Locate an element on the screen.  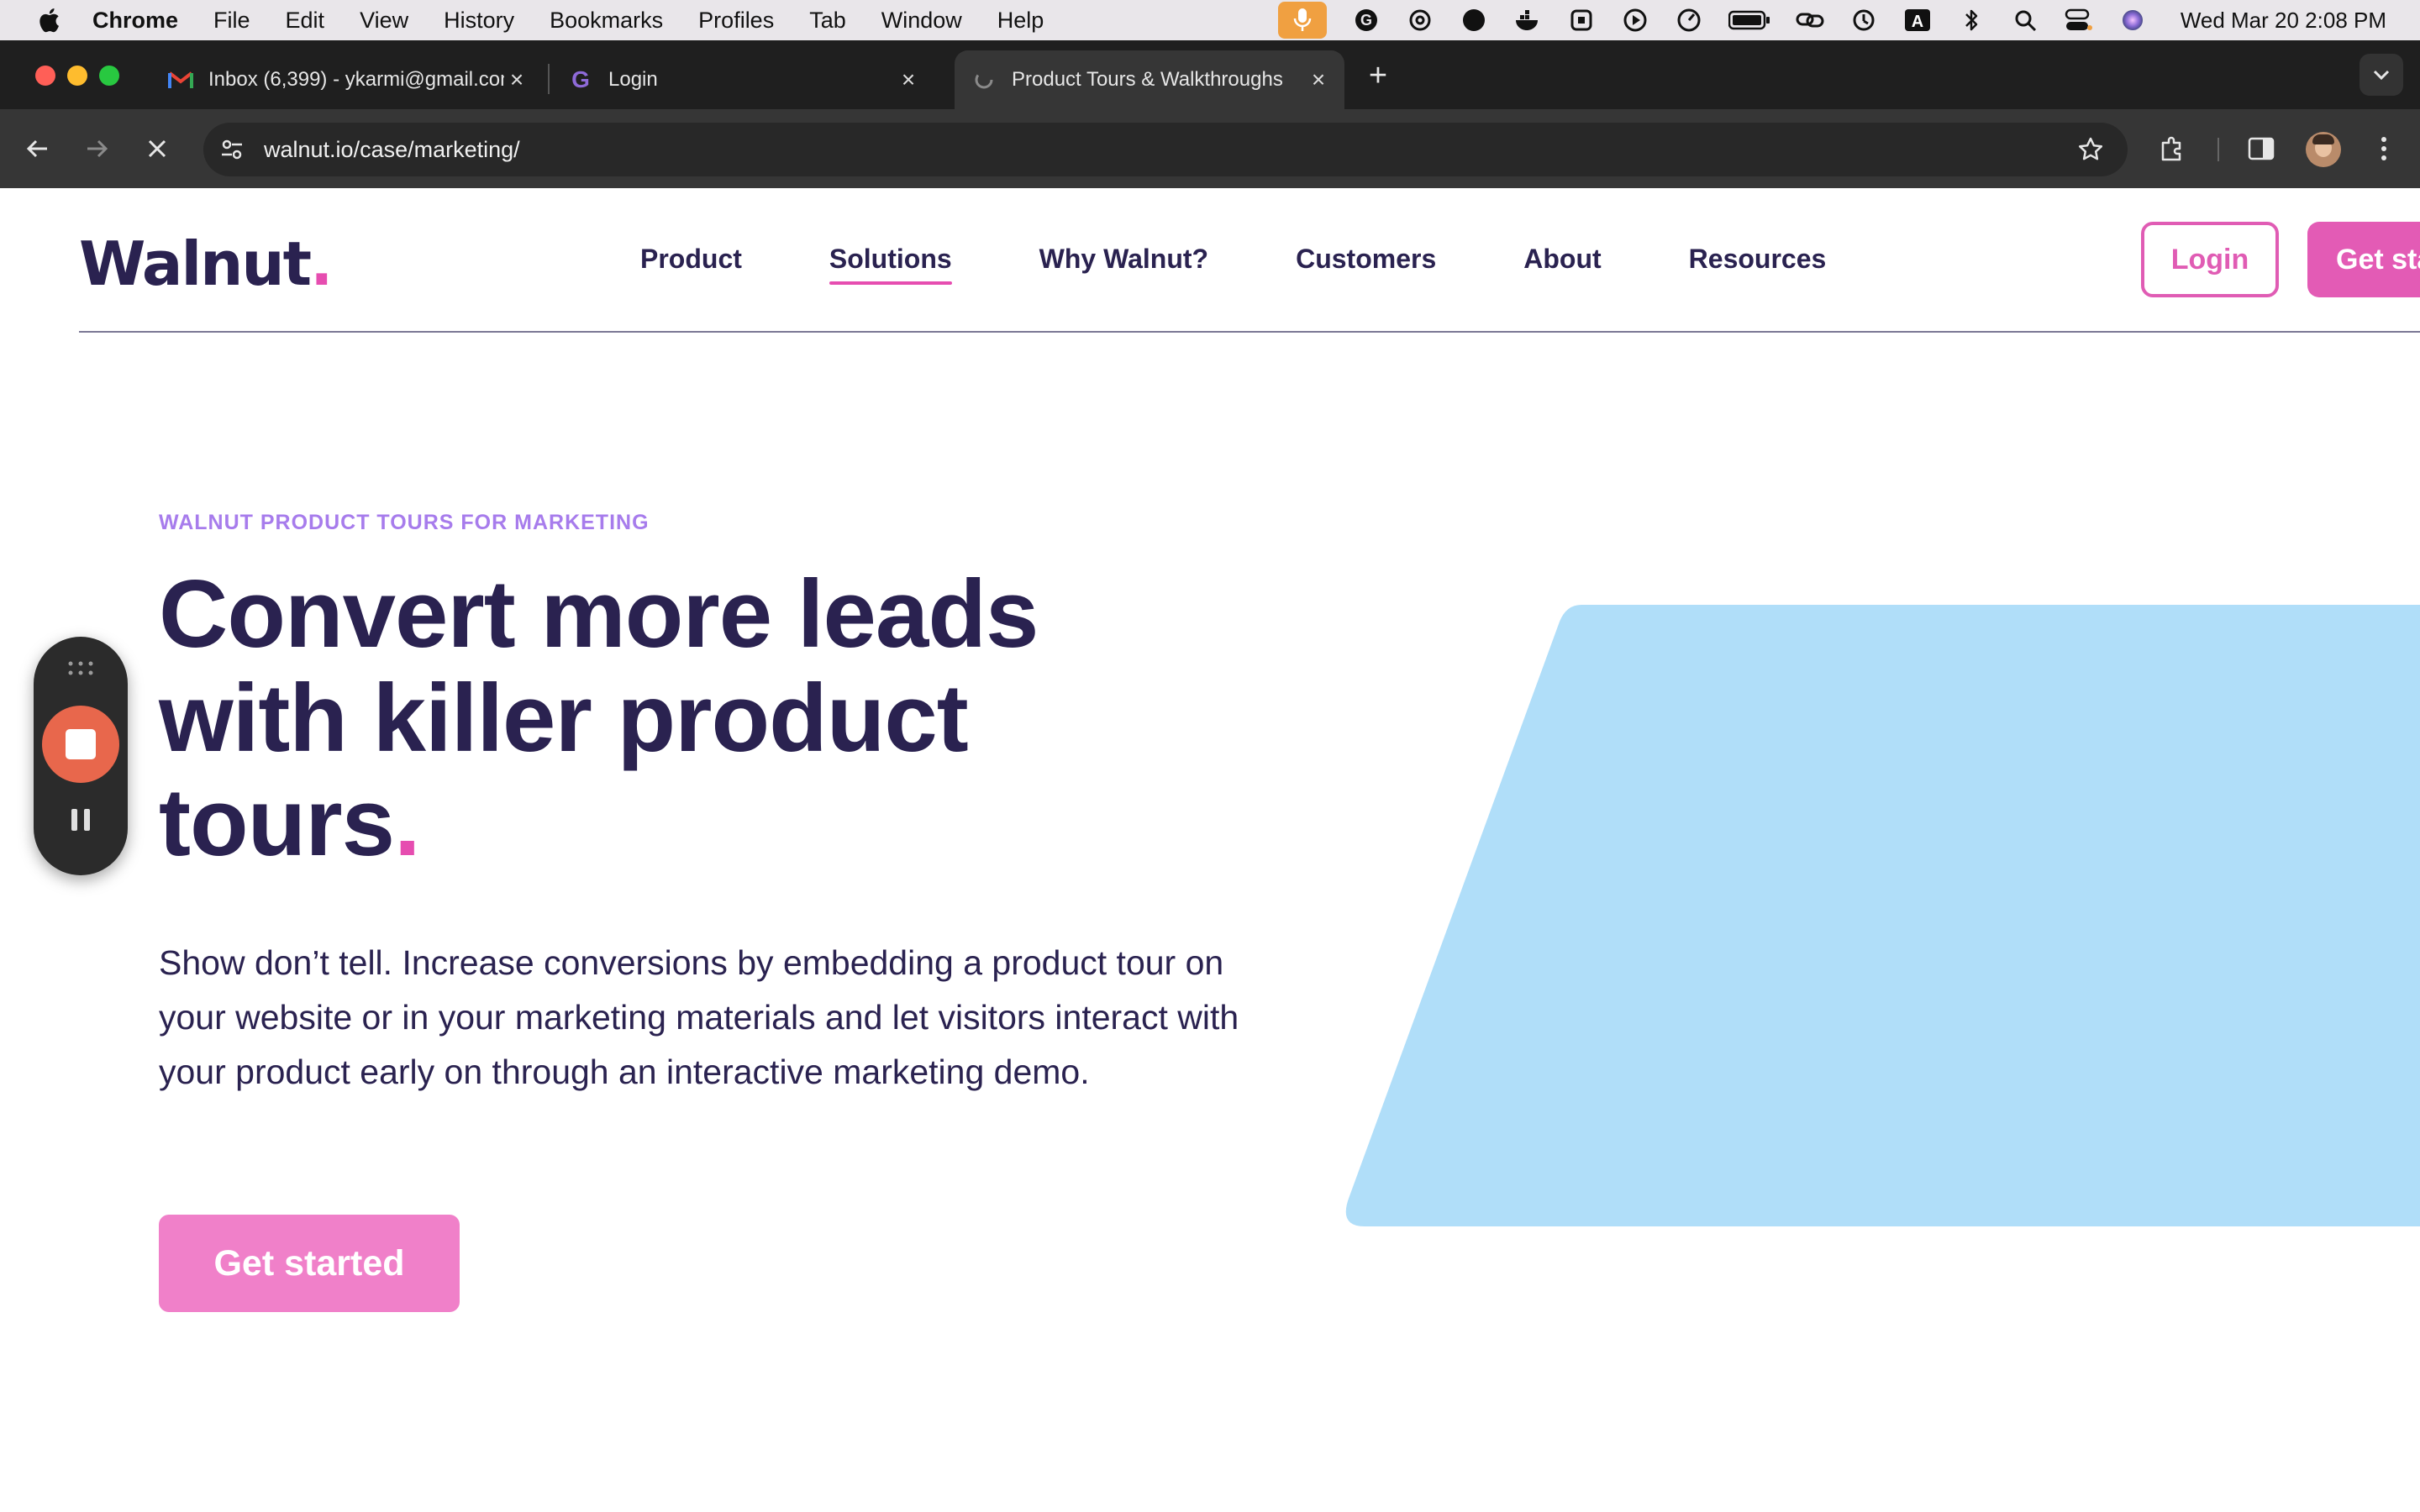
keyboard-input-icon: A is located at coordinates (1918, 20).